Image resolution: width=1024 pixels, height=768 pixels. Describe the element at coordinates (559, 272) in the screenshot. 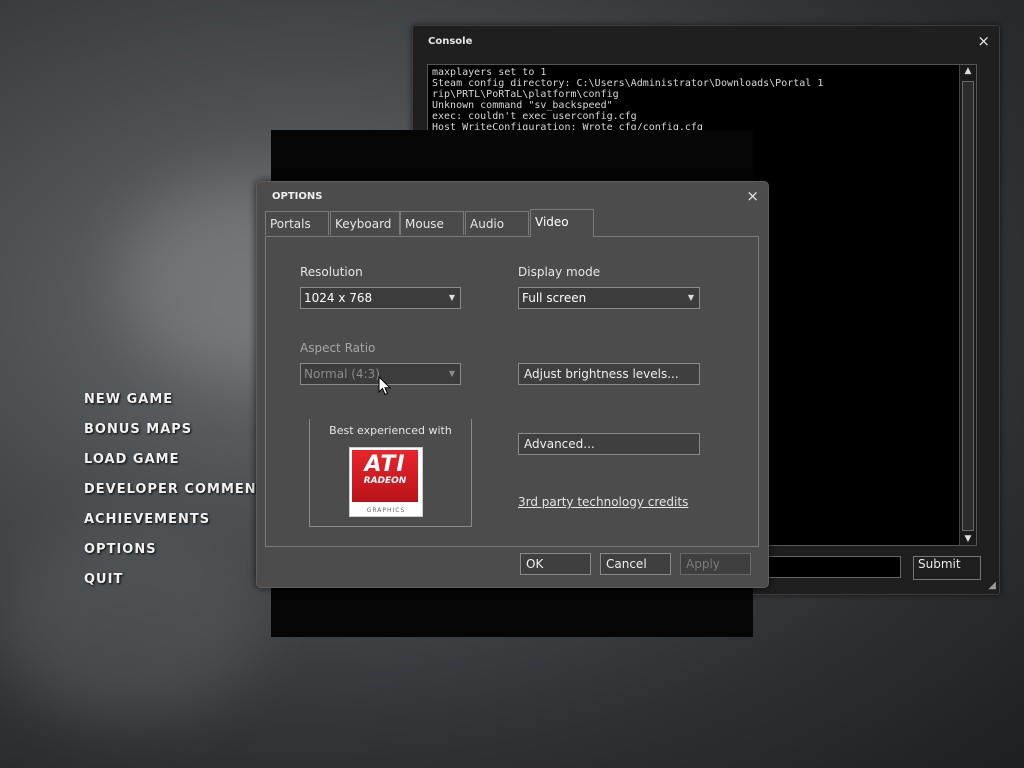

I see `display-mode-label: Display mode` at that location.